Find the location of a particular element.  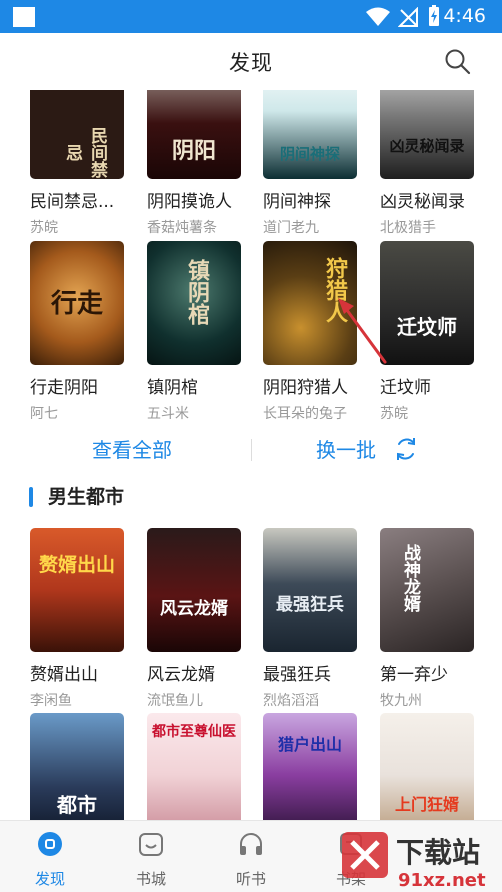

book-cover: 都市 is located at coordinates (77, 766).